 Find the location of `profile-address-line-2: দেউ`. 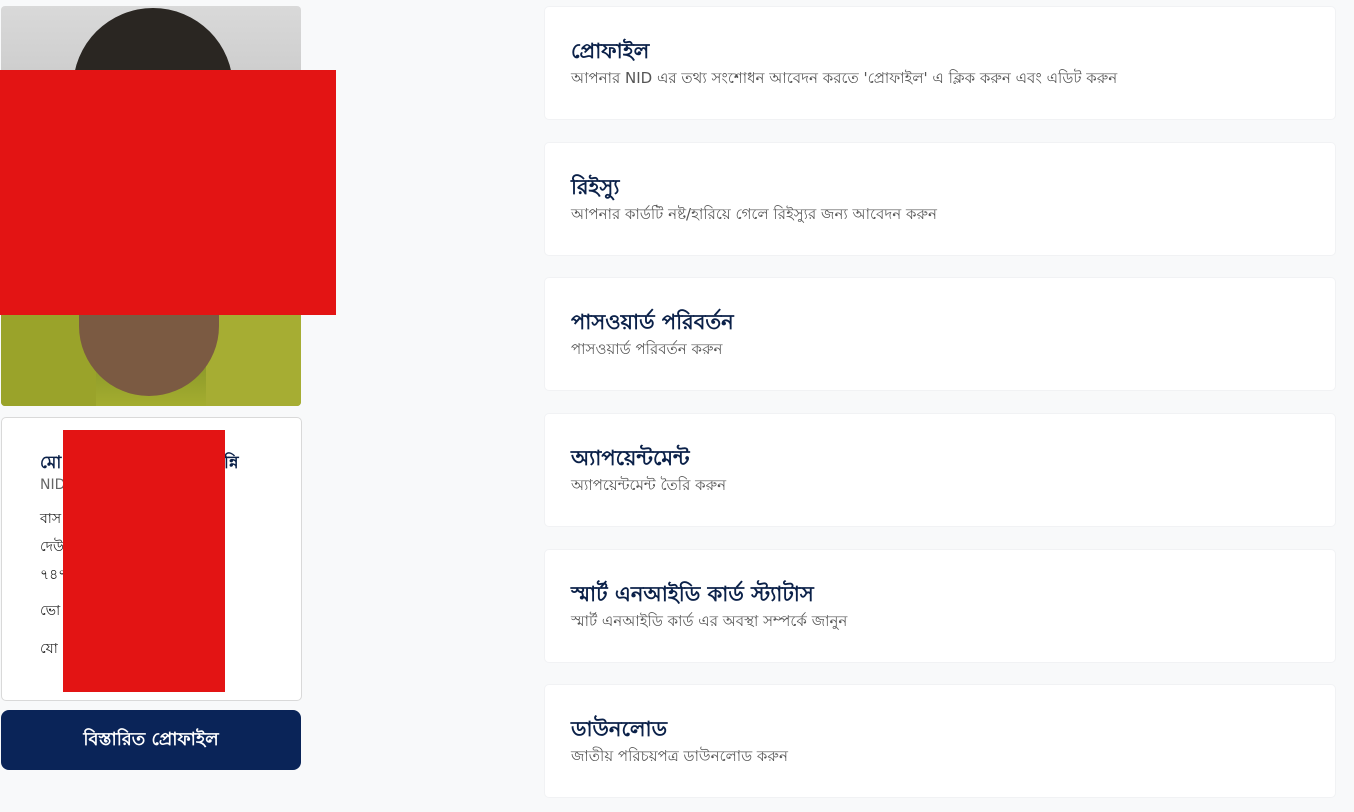

profile-address-line-2: দেউ is located at coordinates (52, 547).